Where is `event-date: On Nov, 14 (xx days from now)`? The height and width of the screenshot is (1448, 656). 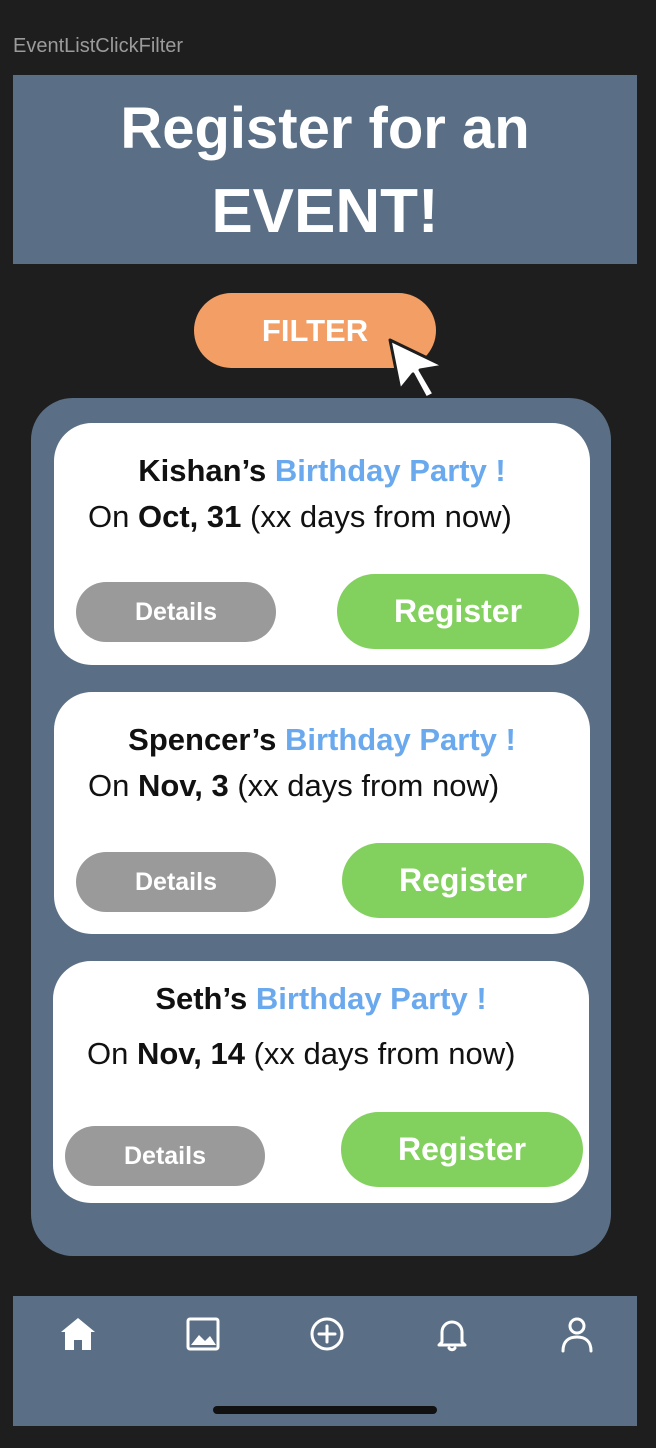 event-date: On Nov, 14 (xx days from now) is located at coordinates (301, 1054).